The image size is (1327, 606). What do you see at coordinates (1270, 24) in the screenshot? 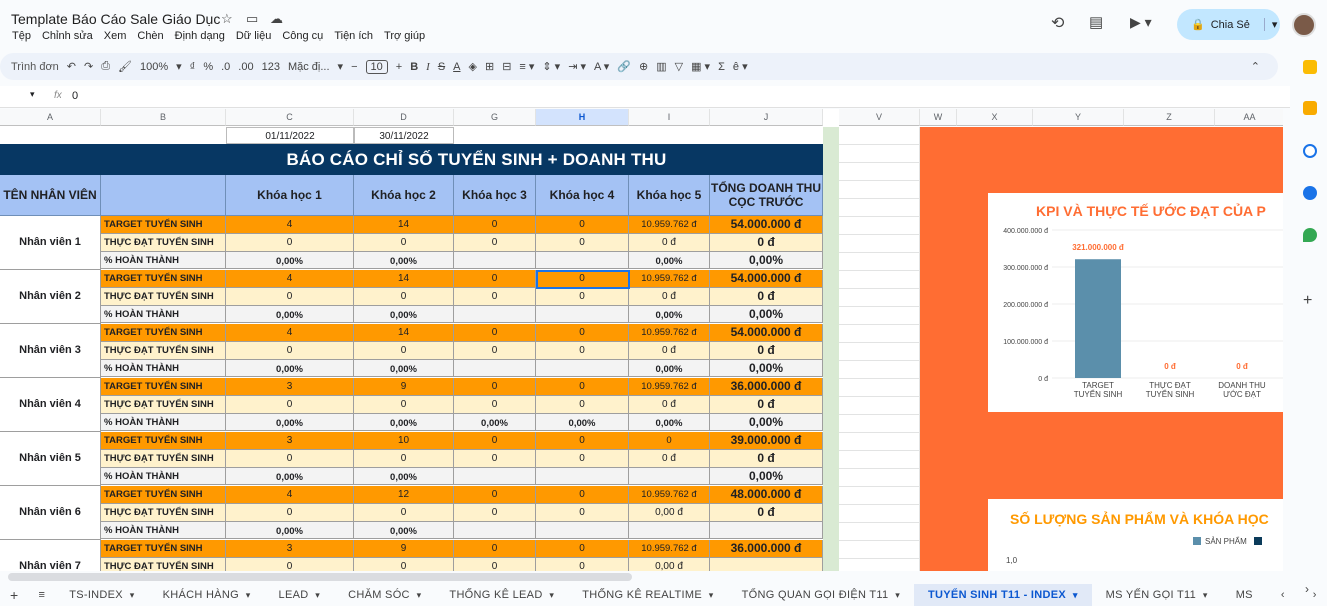
I see `share-dropdown-icon: ▾` at bounding box center [1270, 24].